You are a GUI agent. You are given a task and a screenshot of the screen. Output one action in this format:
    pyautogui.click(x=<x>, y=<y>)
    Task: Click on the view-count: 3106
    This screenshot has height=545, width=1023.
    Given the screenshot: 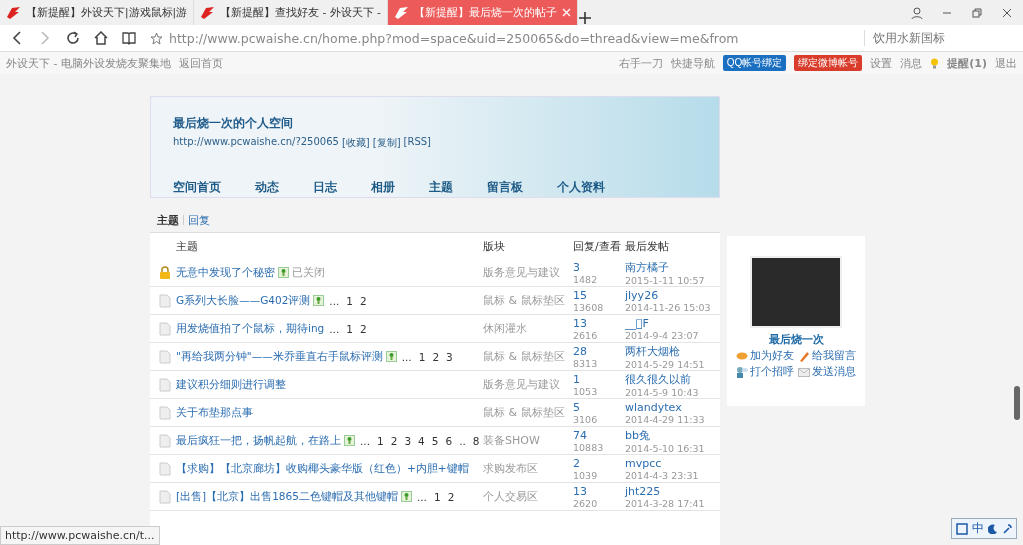 What is the action you would take?
    pyautogui.click(x=585, y=419)
    